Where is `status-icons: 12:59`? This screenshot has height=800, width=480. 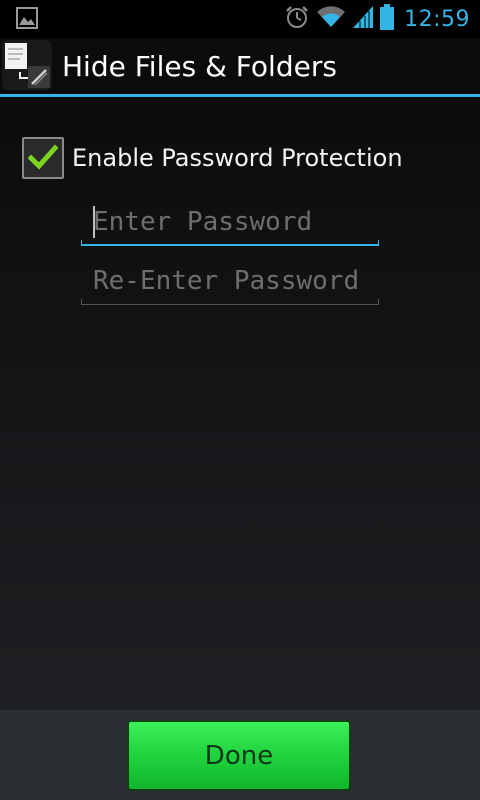 status-icons: 12:59 is located at coordinates (382, 19).